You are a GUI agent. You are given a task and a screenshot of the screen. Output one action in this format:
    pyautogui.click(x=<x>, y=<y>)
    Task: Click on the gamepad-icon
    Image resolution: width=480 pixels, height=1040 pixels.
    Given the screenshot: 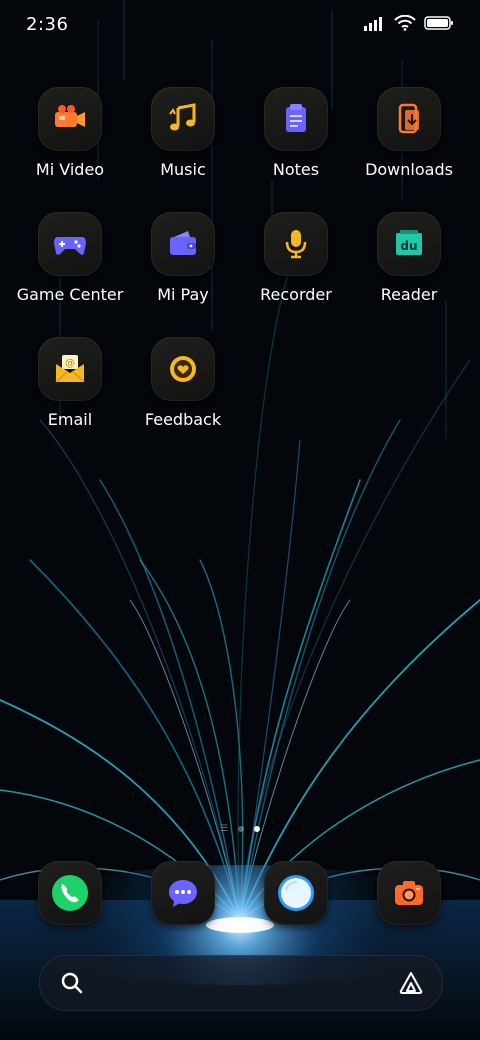 What is the action you would take?
    pyautogui.click(x=70, y=246)
    